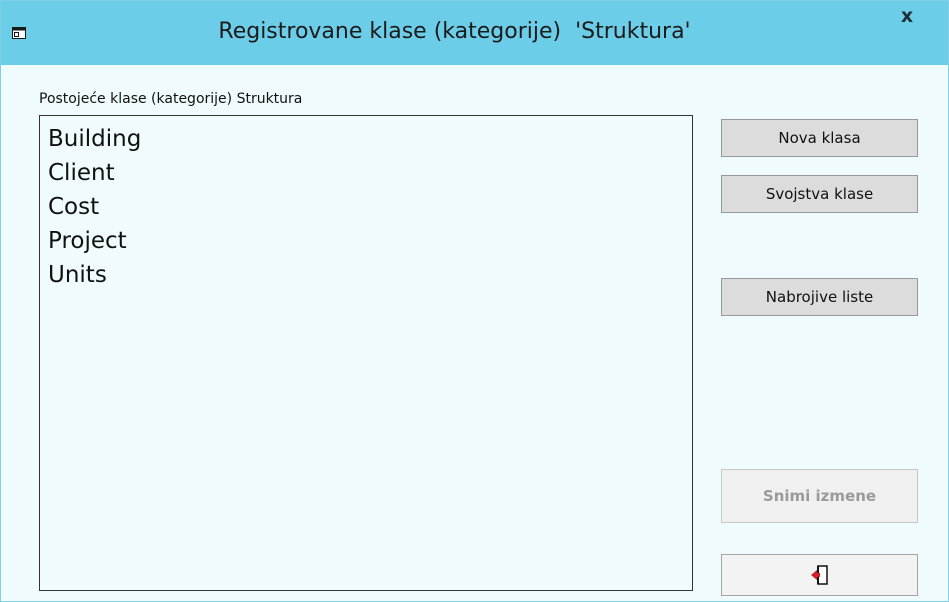  What do you see at coordinates (370, 173) in the screenshot?
I see `list-item: Client` at bounding box center [370, 173].